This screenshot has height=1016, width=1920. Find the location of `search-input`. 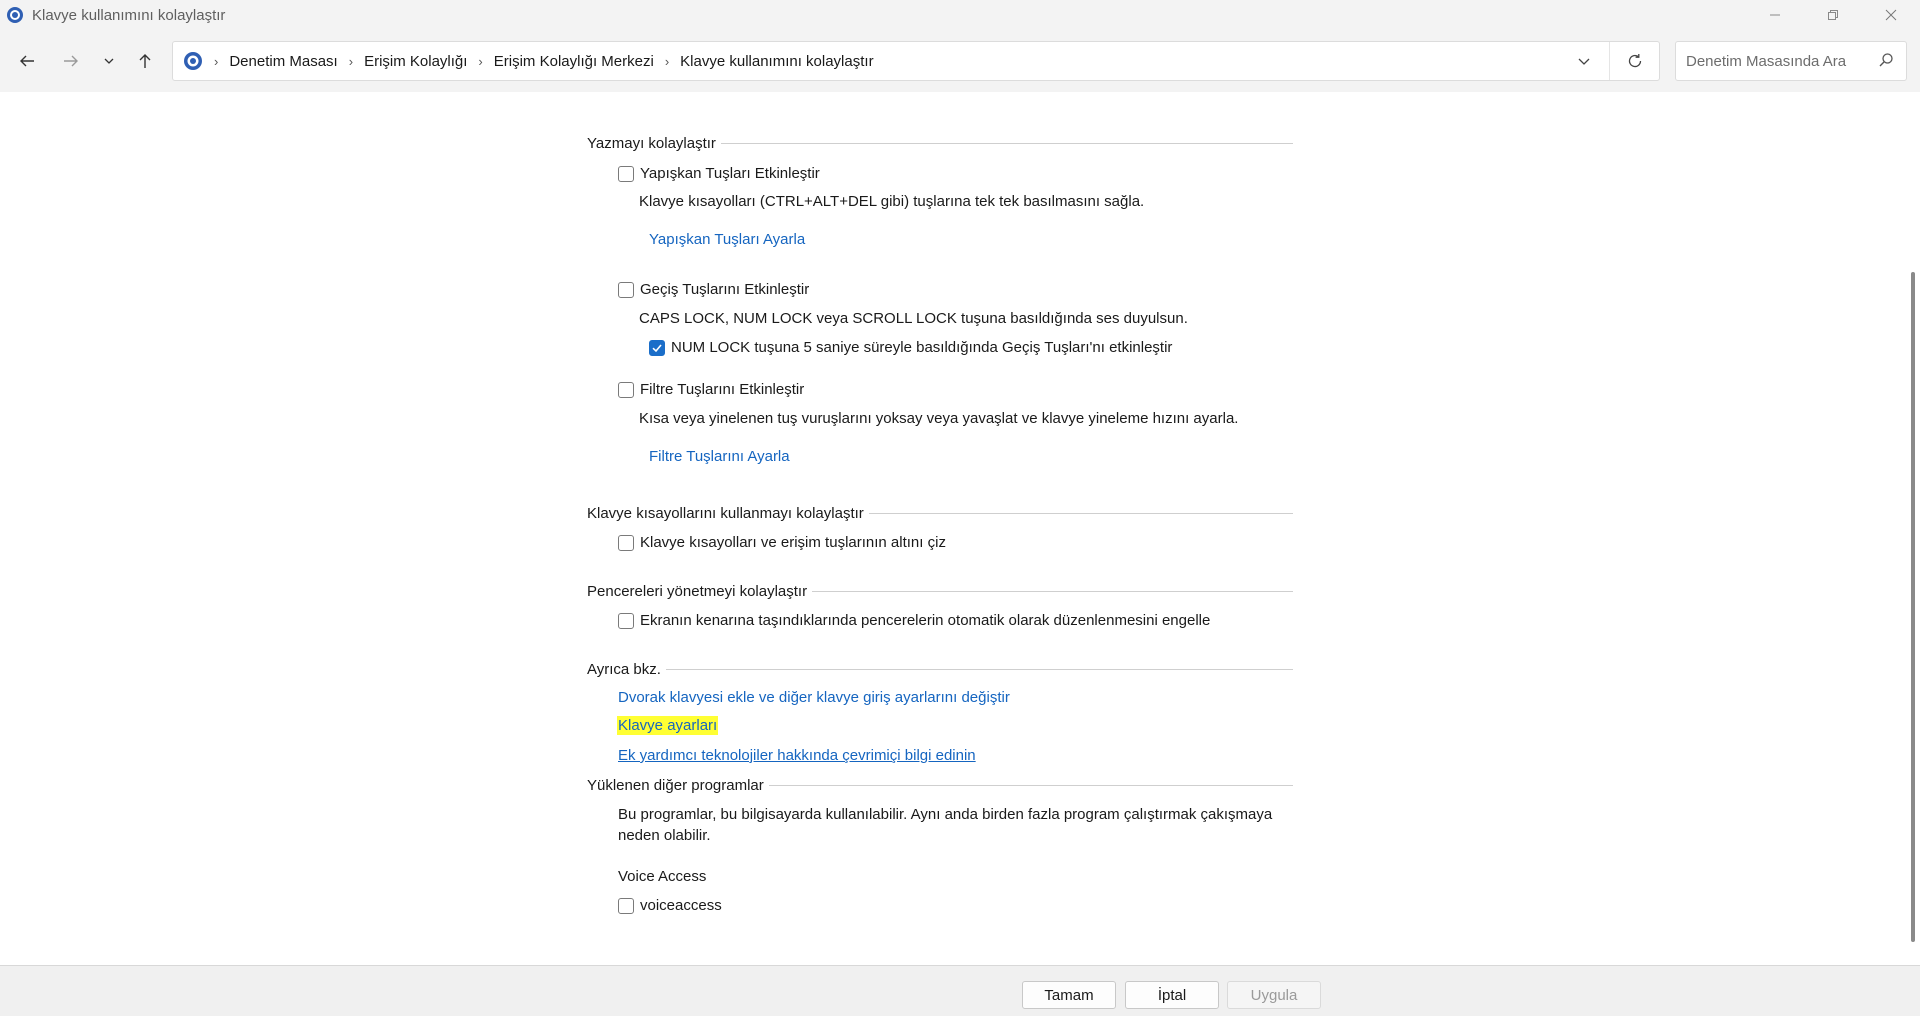

search-input is located at coordinates (1781, 61).